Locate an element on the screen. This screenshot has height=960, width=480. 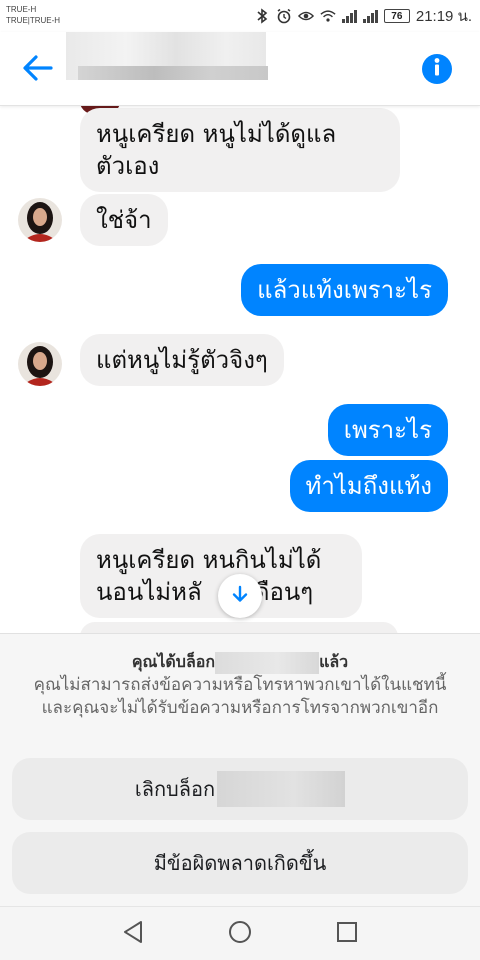
carrier-line-1: TRUE-H is located at coordinates (21, 9).